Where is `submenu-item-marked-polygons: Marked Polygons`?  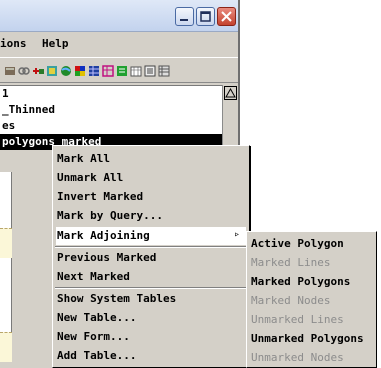 submenu-item-marked-polygons: Marked Polygons is located at coordinates (313, 281).